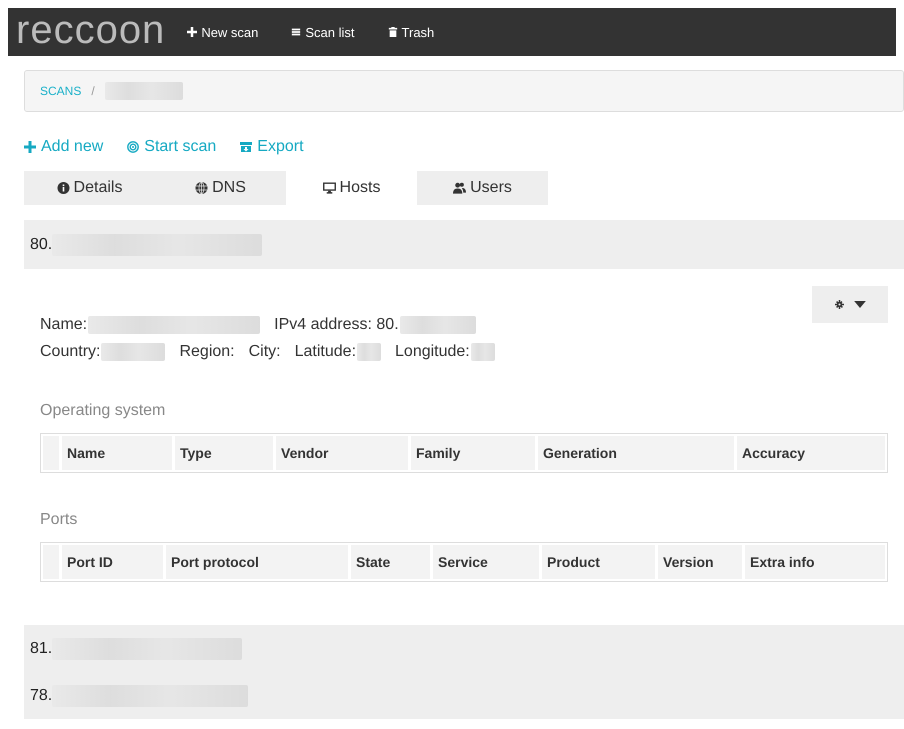  Describe the element at coordinates (117, 453) in the screenshot. I see `column-header: Name` at that location.